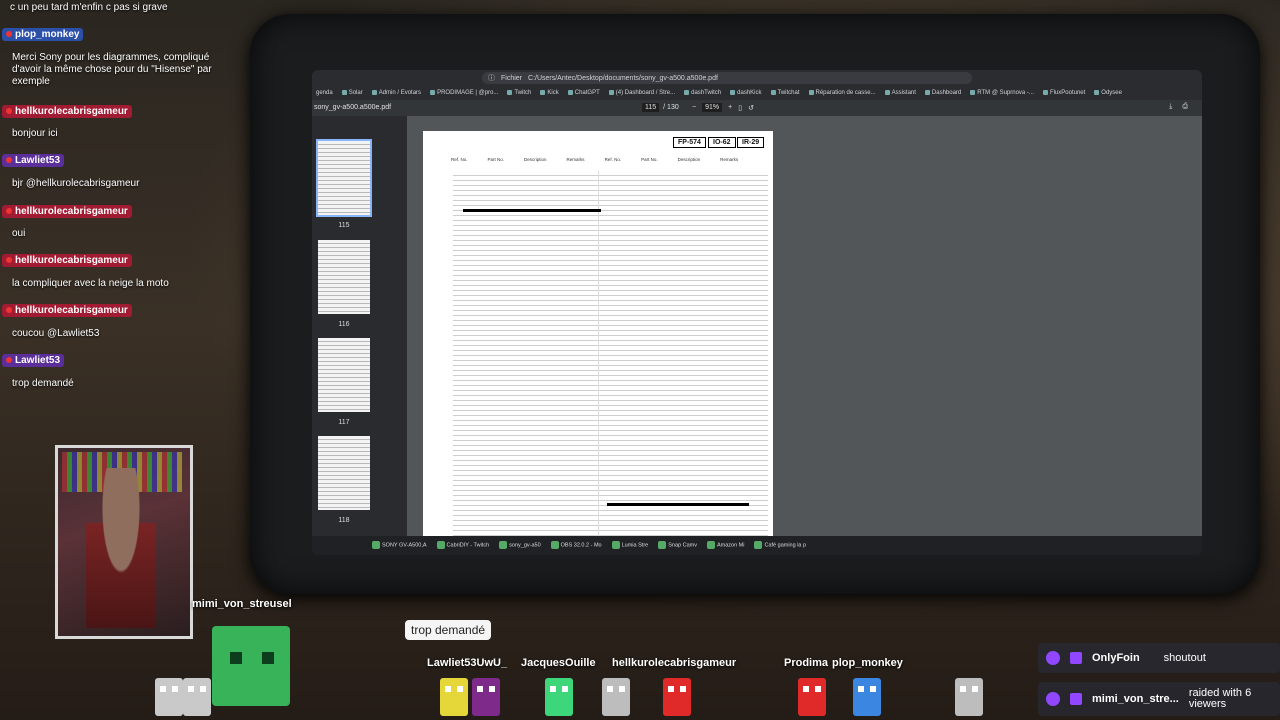  Describe the element at coordinates (324, 93) in the screenshot. I see `bookmark-item: genda` at that location.